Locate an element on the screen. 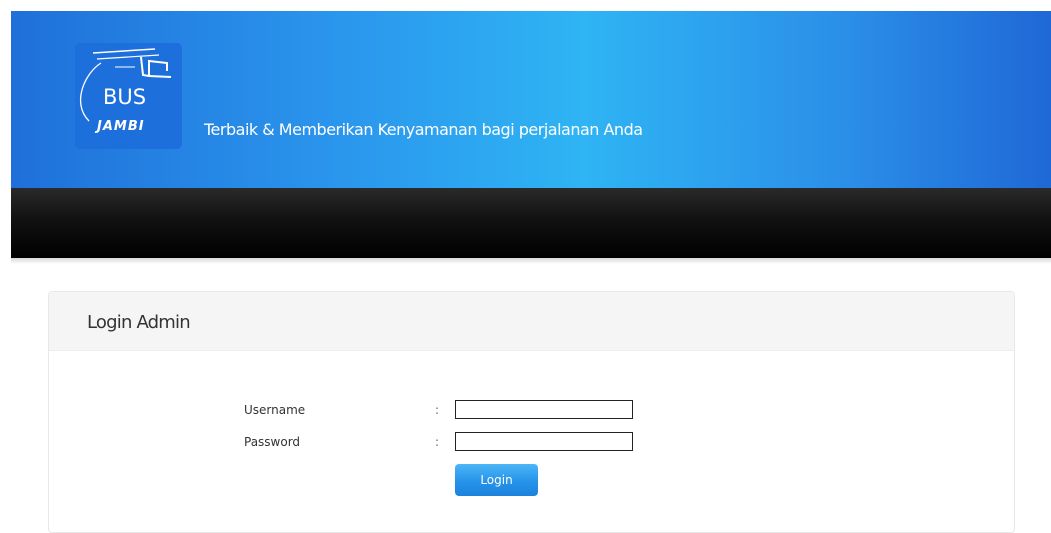 The height and width of the screenshot is (533, 1051). password-input is located at coordinates (544, 441).